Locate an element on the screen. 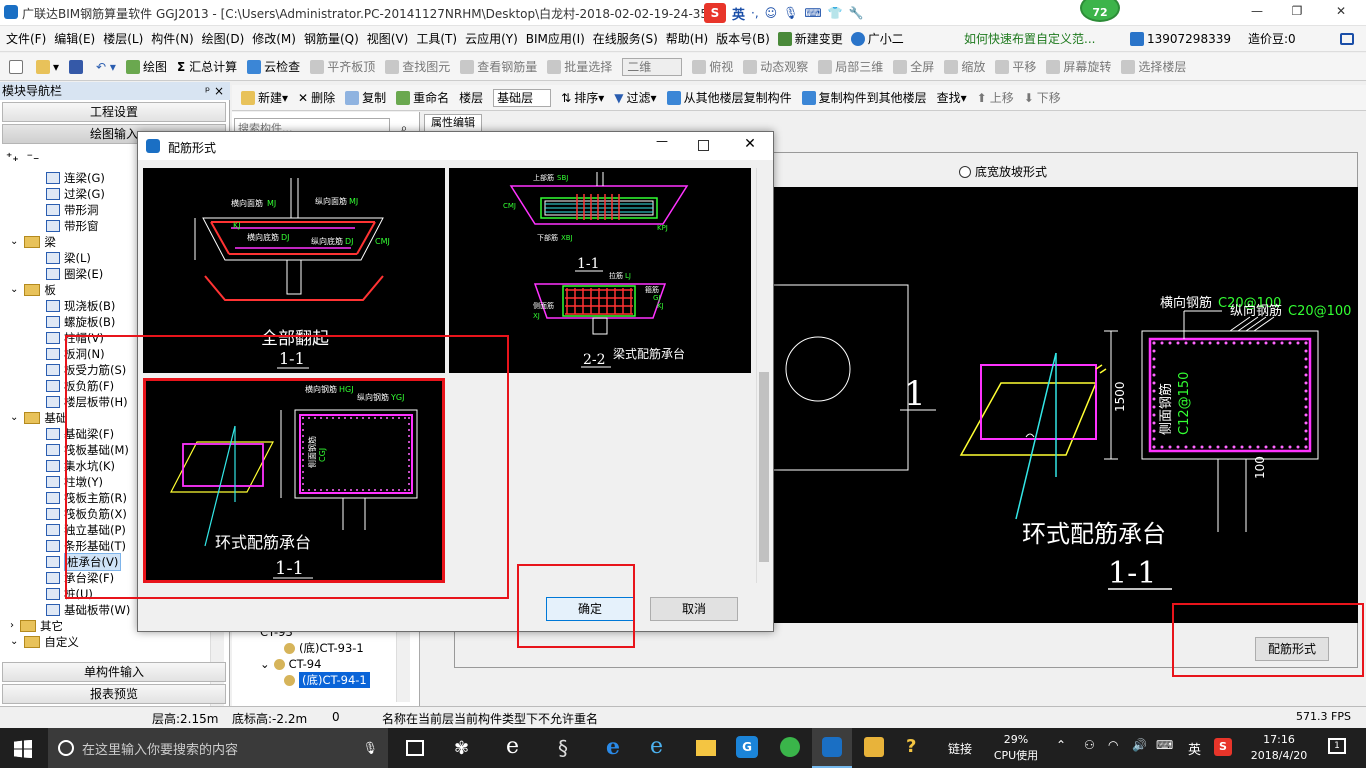 The width and height of the screenshot is (1366, 768). filter-button: ▼ 过滤 ▾ is located at coordinates (635, 98).